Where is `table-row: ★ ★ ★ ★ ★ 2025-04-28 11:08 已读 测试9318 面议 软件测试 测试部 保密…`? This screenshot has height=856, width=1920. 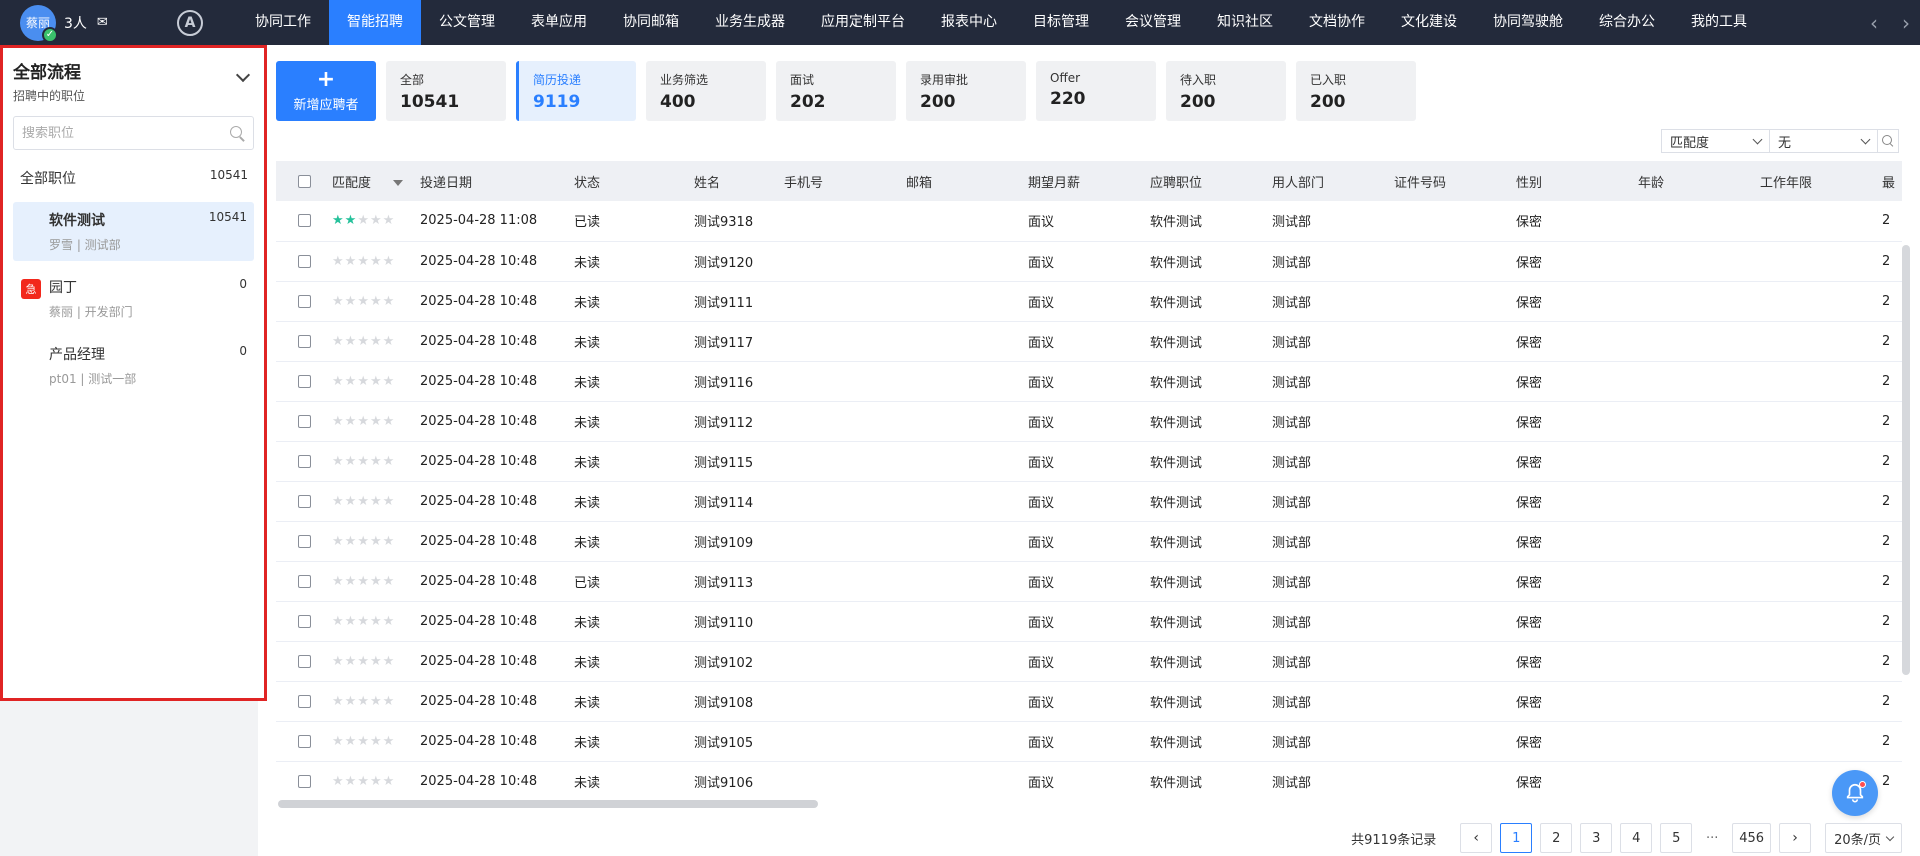 table-row: ★ ★ ★ ★ ★ 2025-04-28 11:08 已读 测试9318 面议 软件测试 测试部 保密… is located at coordinates (1089, 221).